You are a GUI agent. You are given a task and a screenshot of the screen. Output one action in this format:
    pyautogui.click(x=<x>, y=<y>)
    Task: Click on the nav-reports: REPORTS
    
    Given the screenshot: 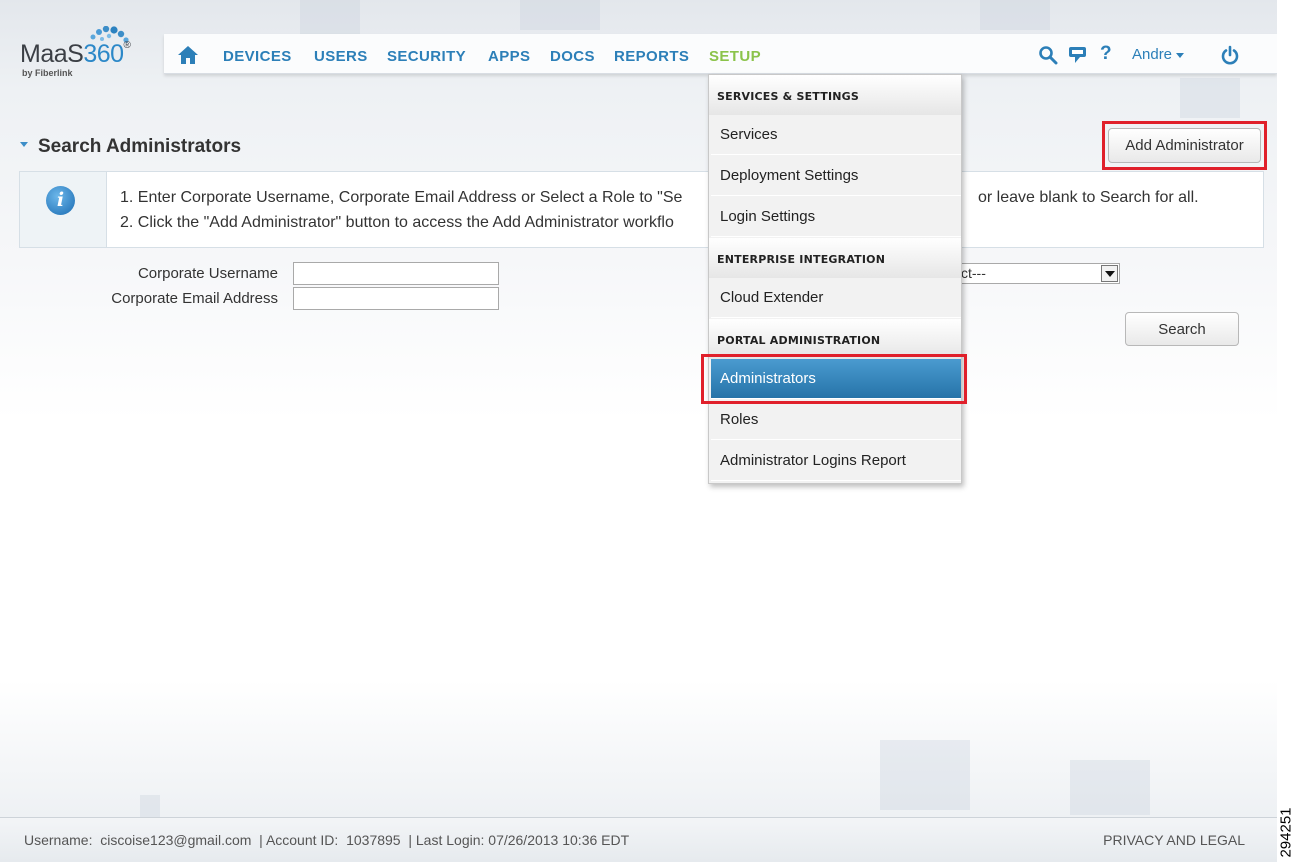 What is the action you would take?
    pyautogui.click(x=651, y=56)
    